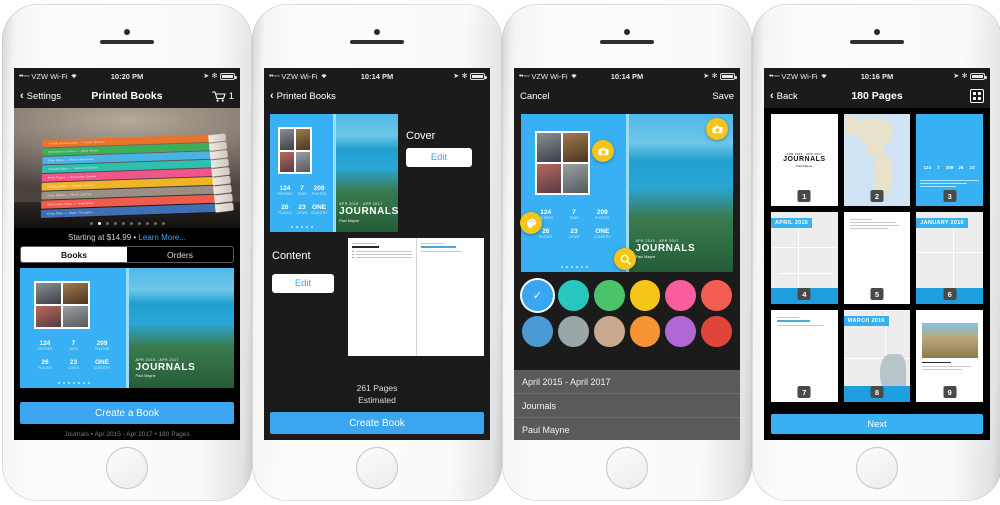  I want to click on create-book-button: Create Book, so click(377, 423).